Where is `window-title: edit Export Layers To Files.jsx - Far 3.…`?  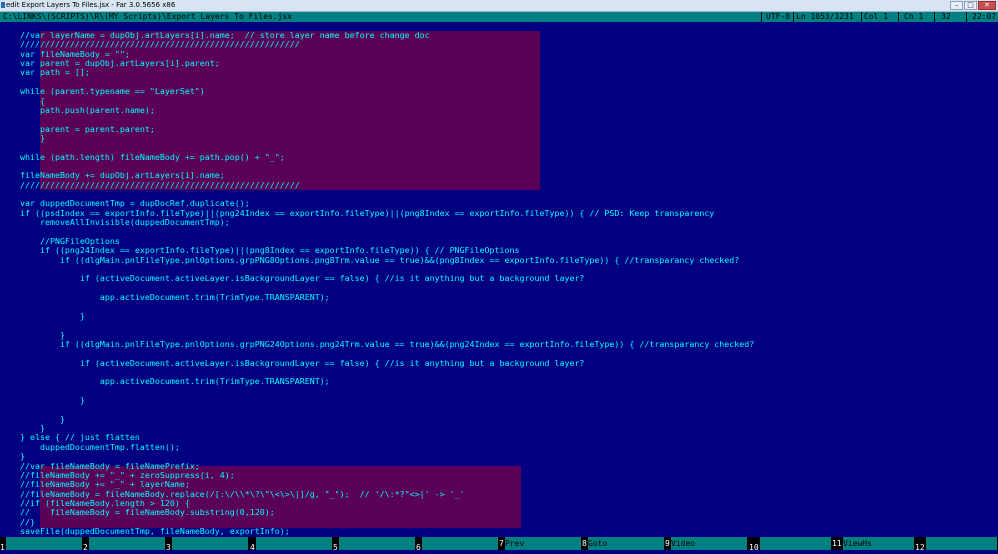
window-title: edit Export Layers To Files.jsx - Far 3.… is located at coordinates (91, 5).